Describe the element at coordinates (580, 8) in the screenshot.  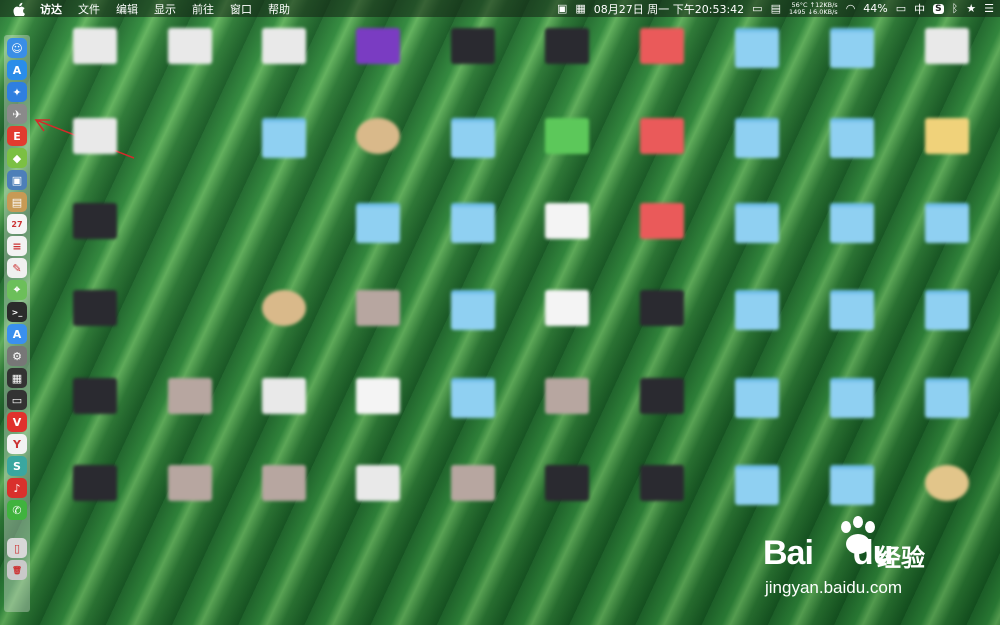
I see `calendar-status-icon: ▦` at that location.